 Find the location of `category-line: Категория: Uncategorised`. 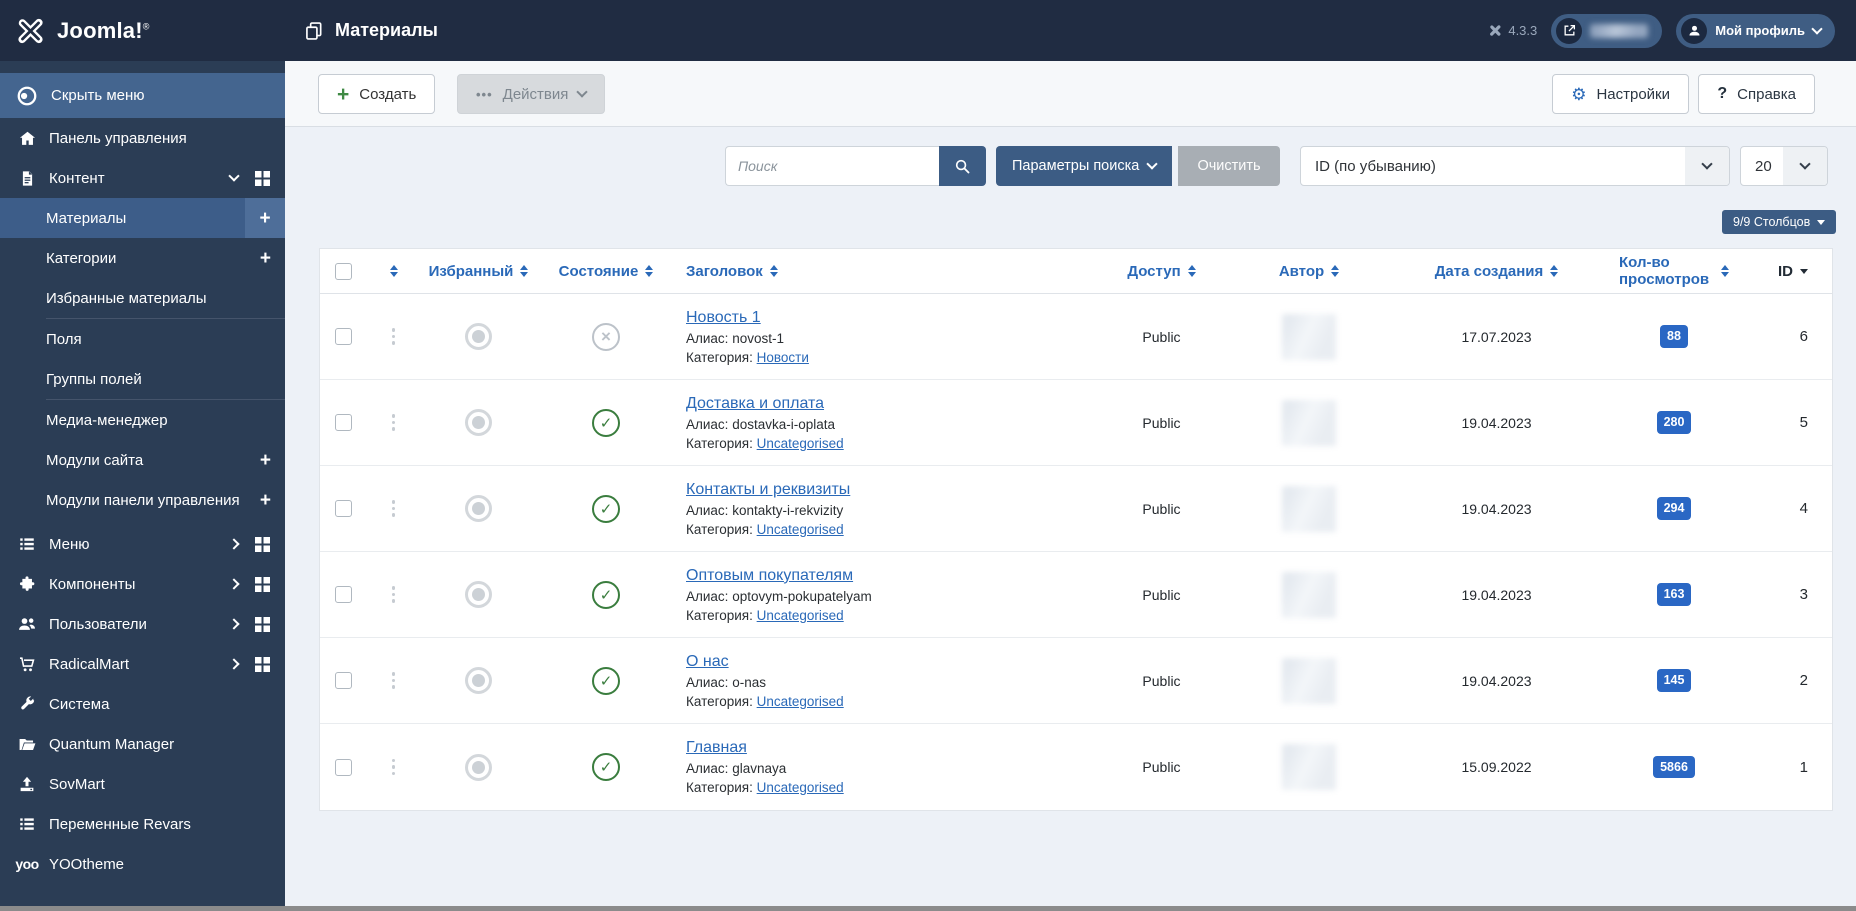

category-line: Категория: Uncategorised is located at coordinates (765, 529).